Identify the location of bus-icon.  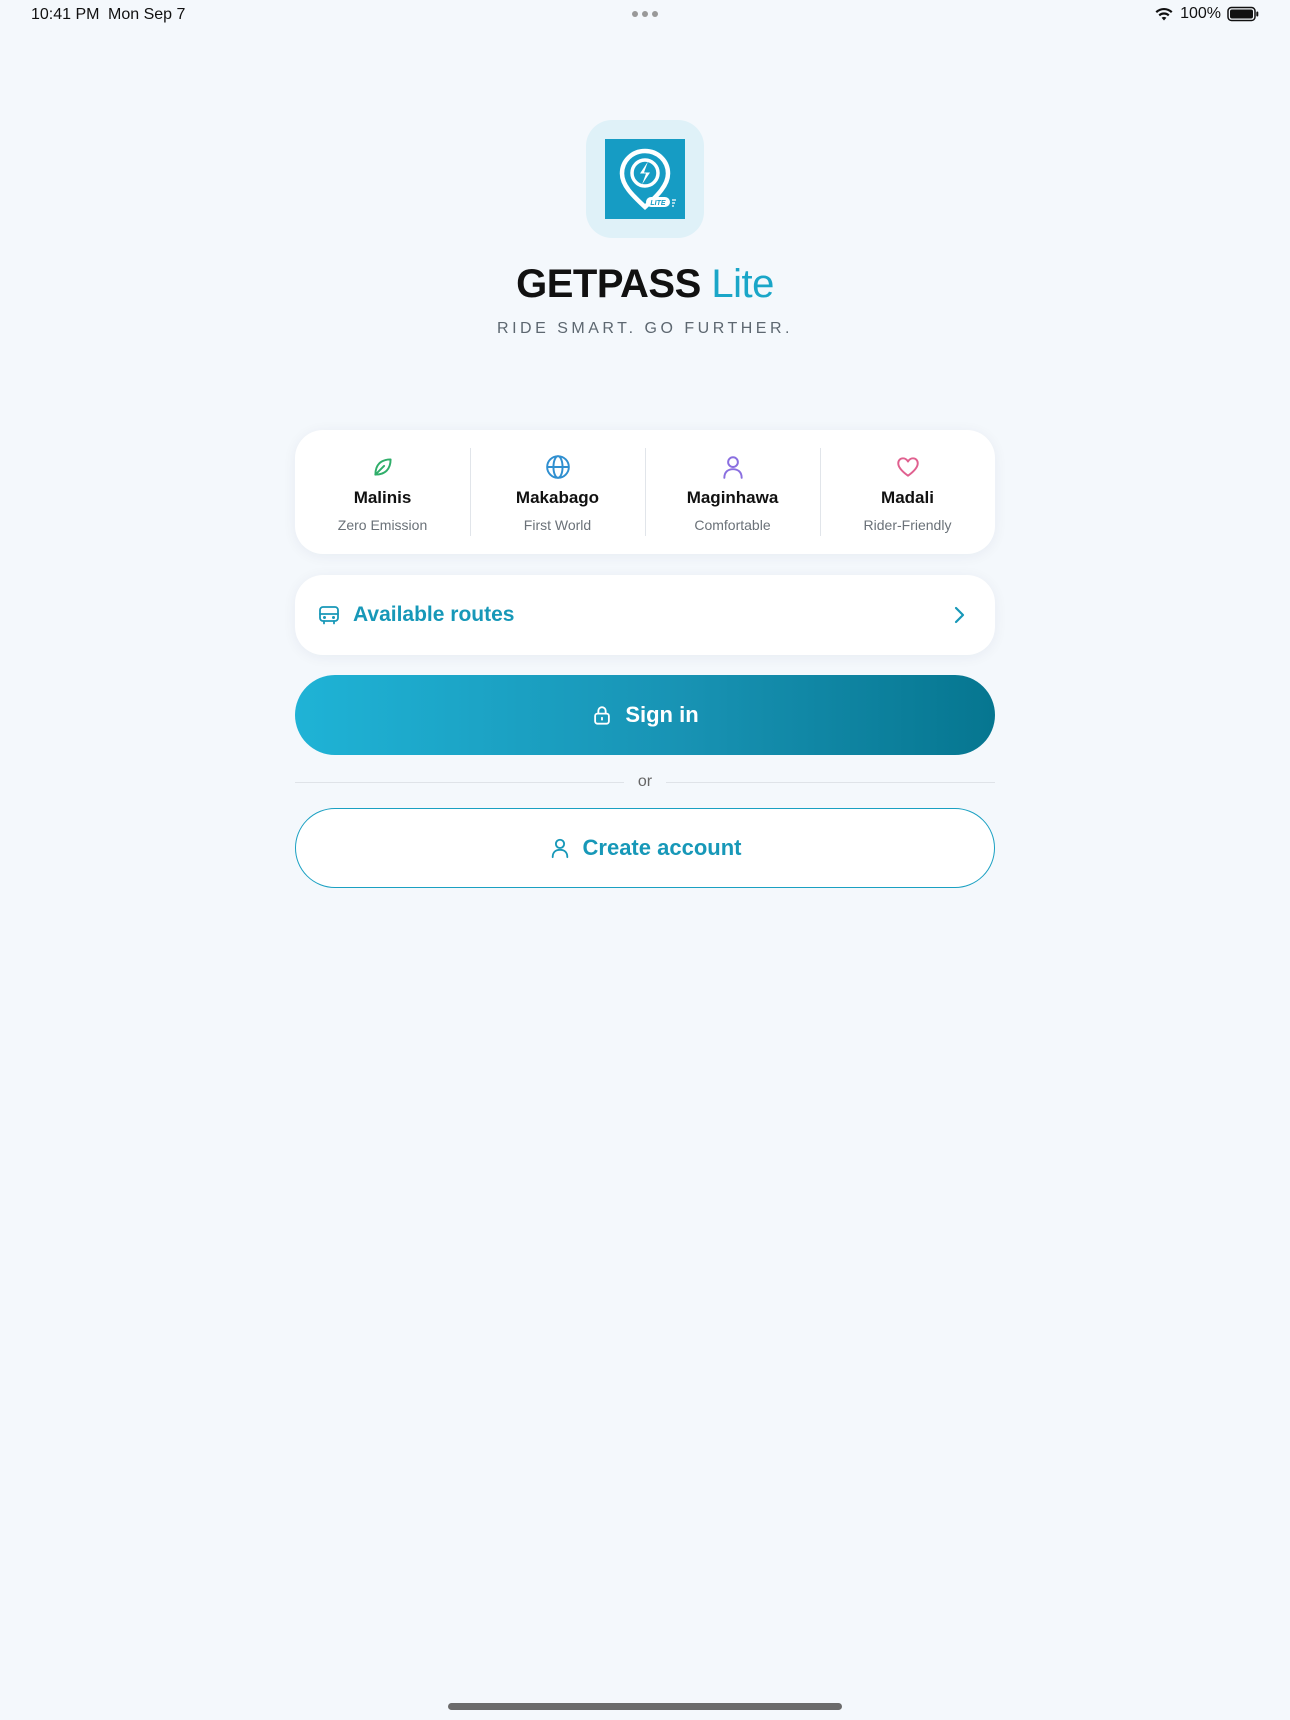
(329, 615).